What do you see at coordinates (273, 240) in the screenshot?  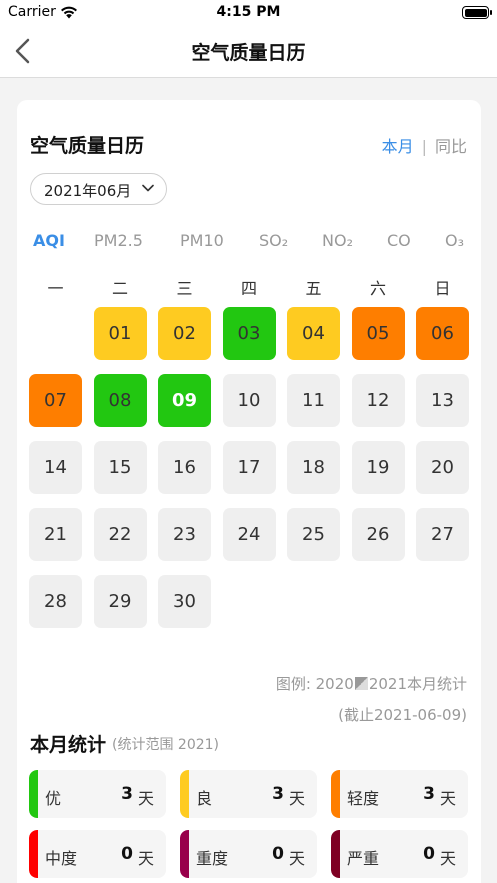 I see `tab-3: SO₂` at bounding box center [273, 240].